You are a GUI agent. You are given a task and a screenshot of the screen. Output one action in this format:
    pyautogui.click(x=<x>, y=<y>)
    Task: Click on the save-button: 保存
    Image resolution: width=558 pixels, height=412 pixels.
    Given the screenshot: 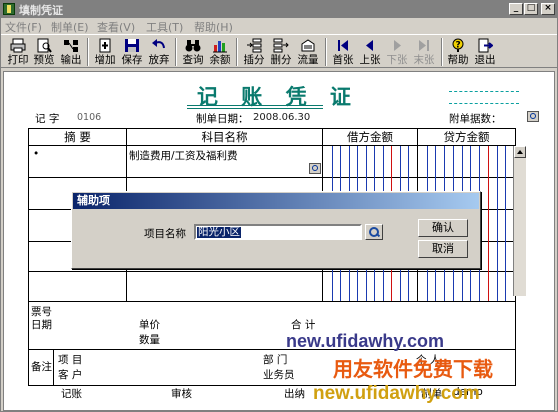 What is the action you would take?
    pyautogui.click(x=132, y=52)
    